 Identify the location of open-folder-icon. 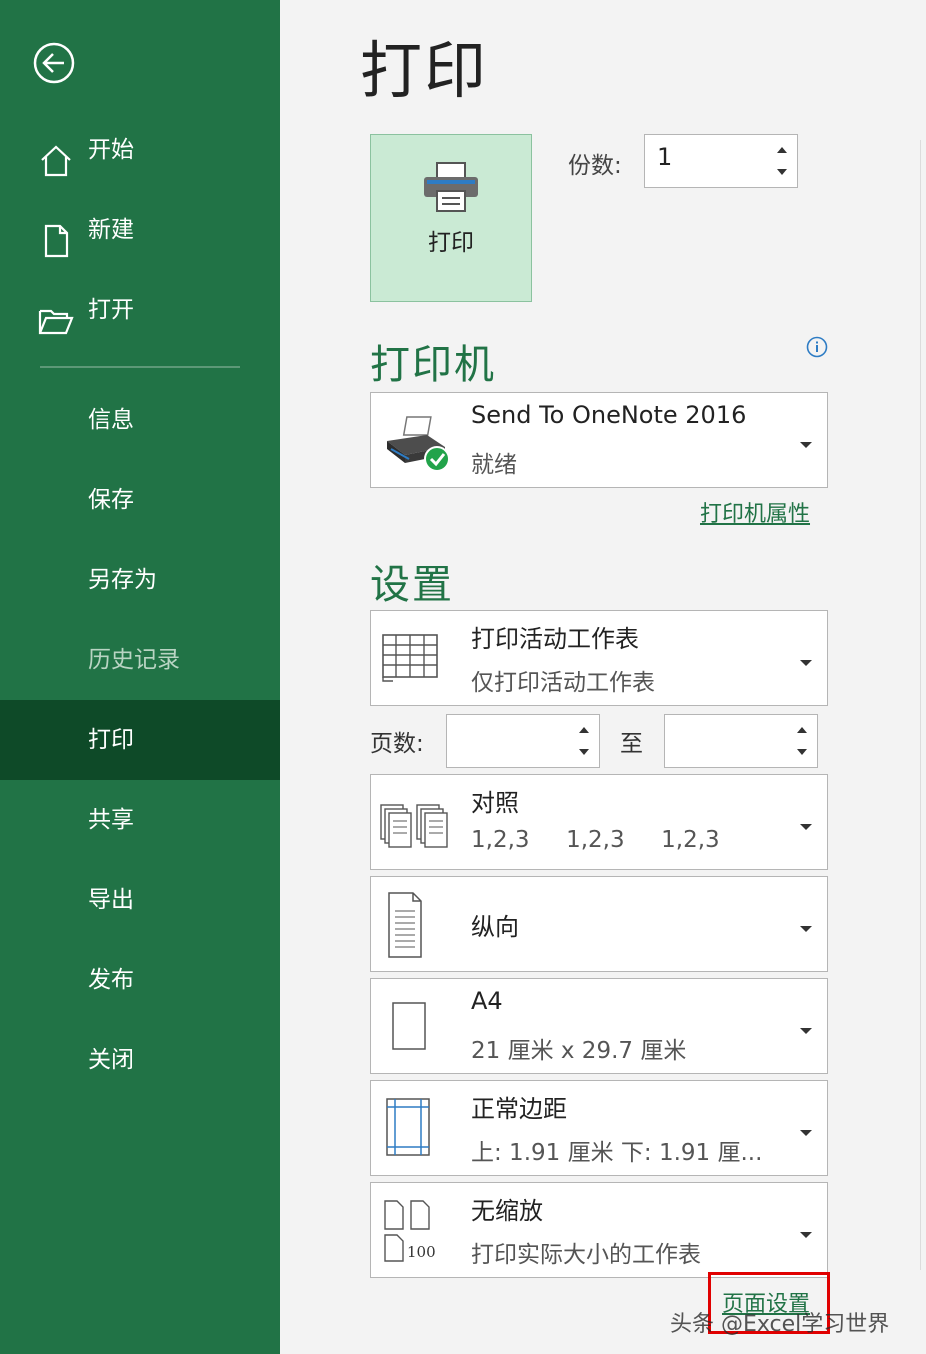
(56, 313).